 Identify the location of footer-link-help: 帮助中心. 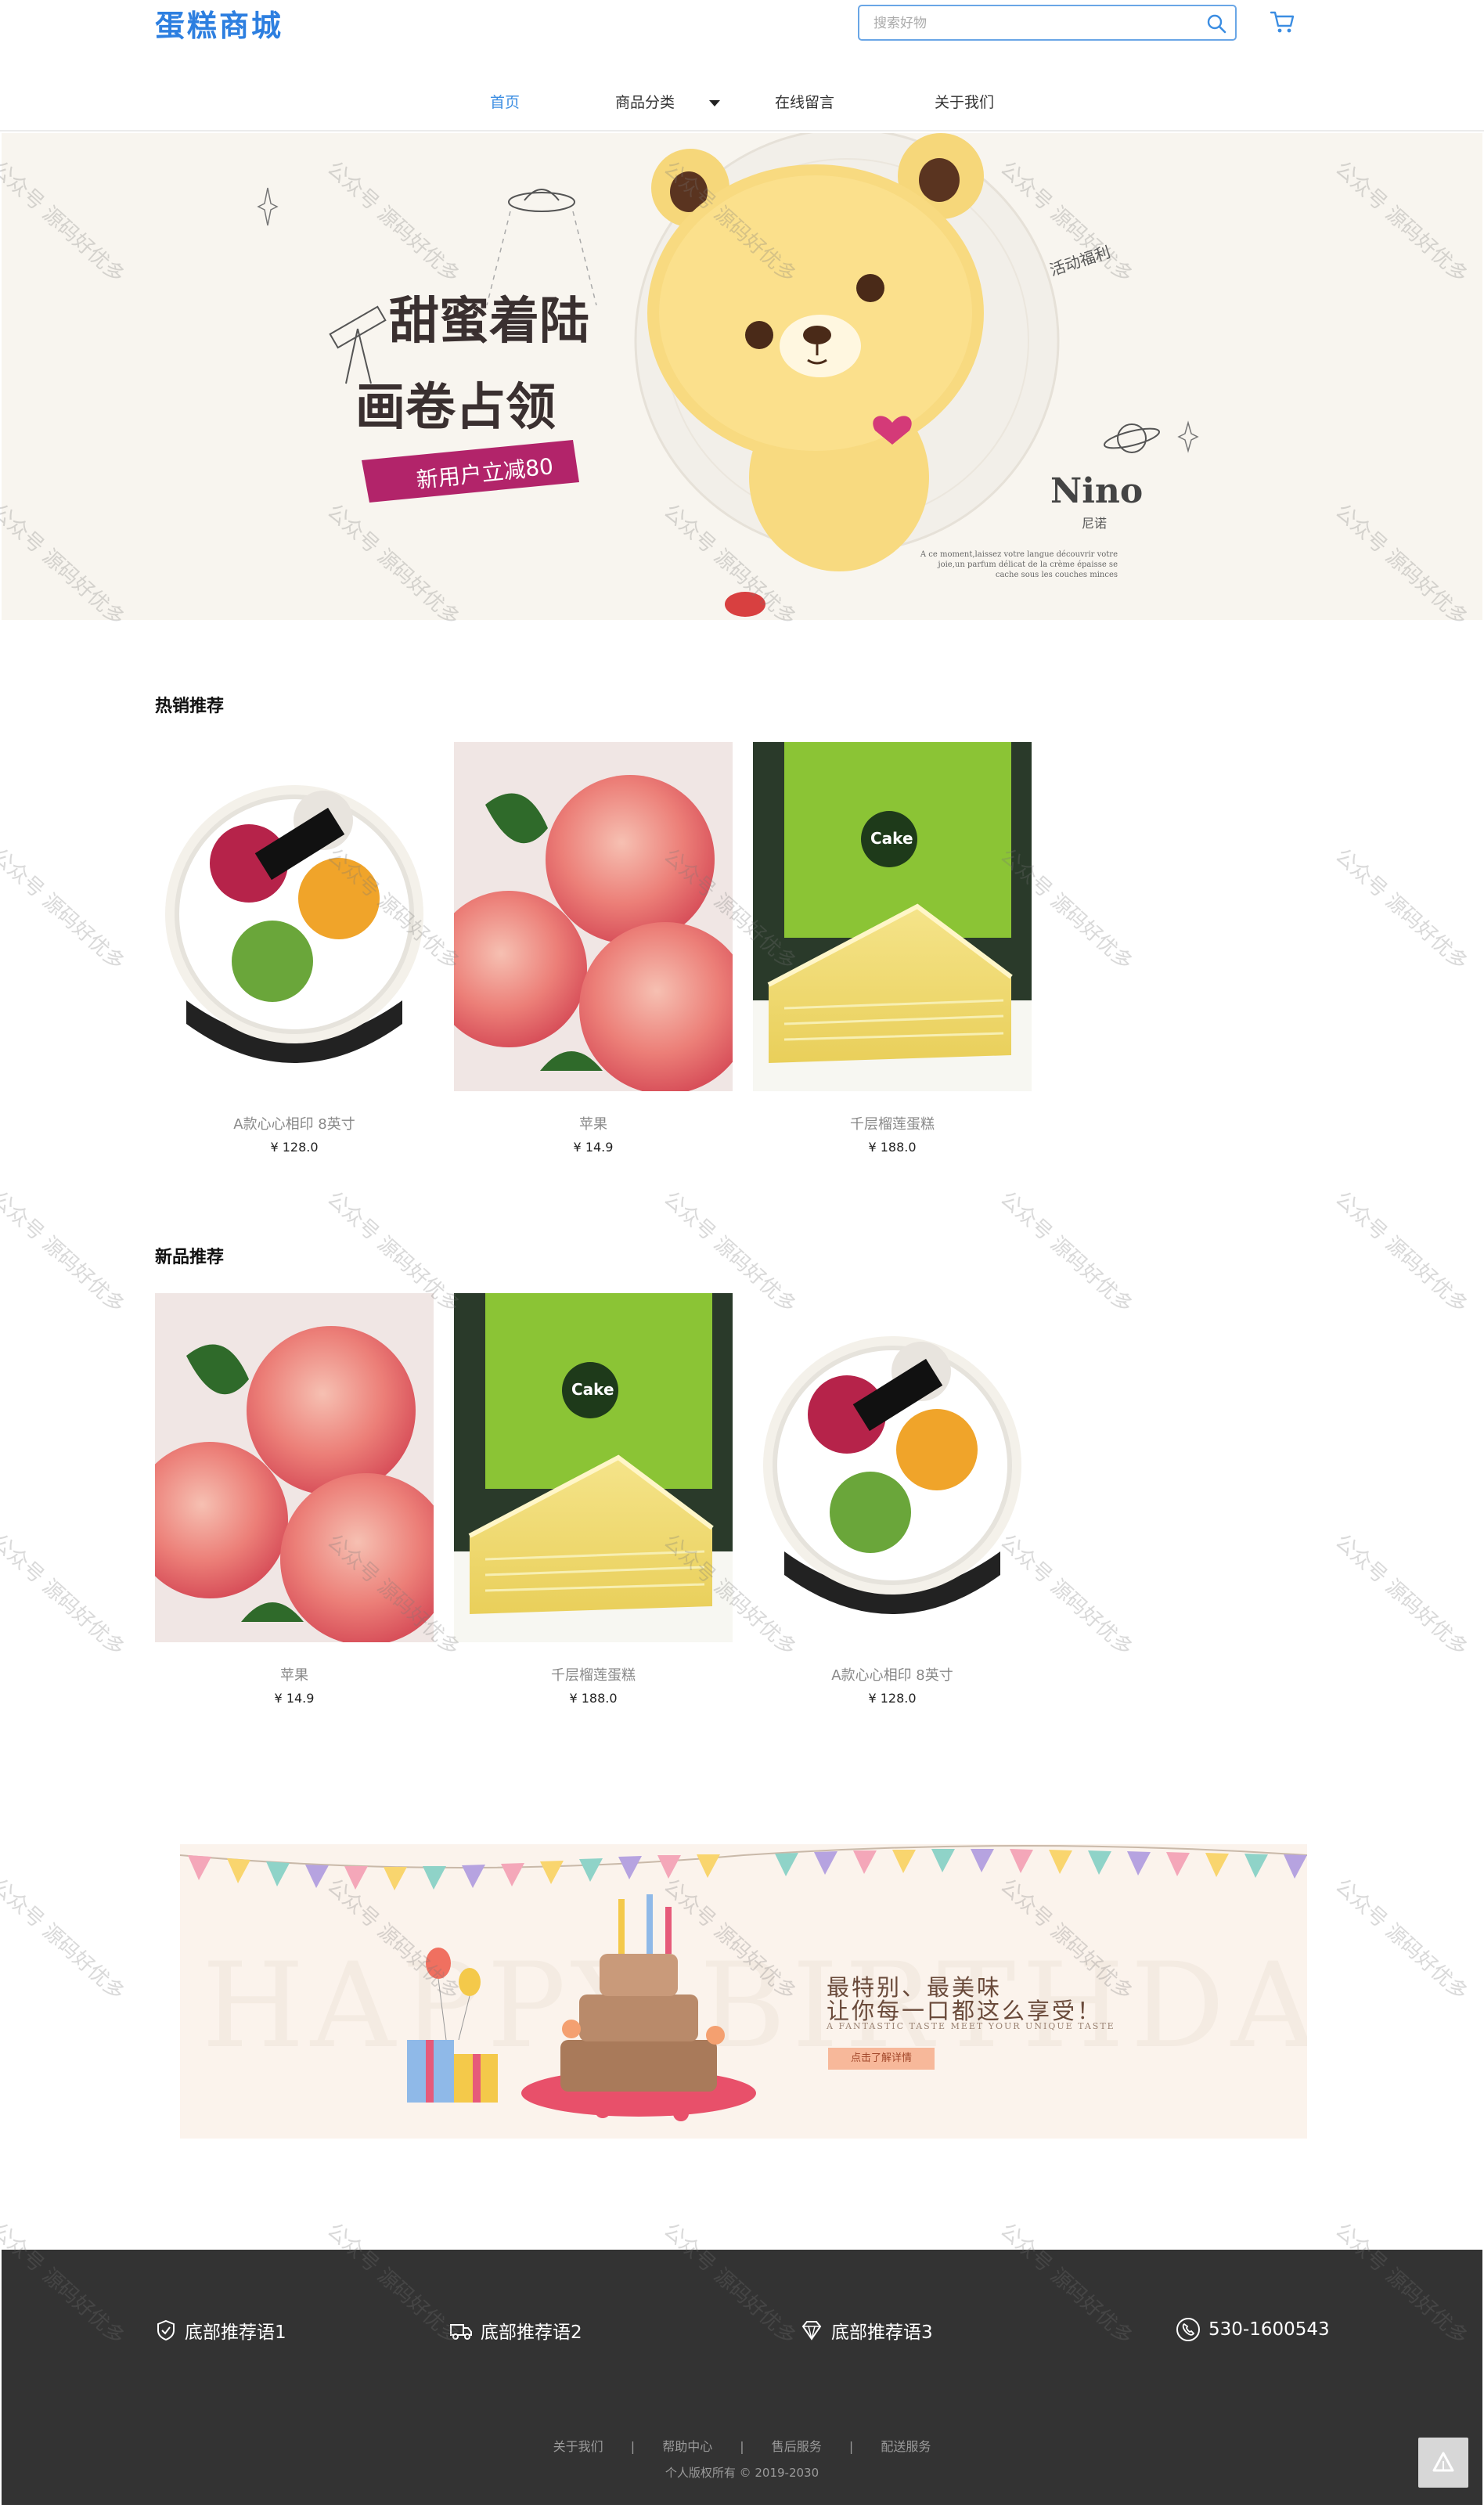
(687, 2446).